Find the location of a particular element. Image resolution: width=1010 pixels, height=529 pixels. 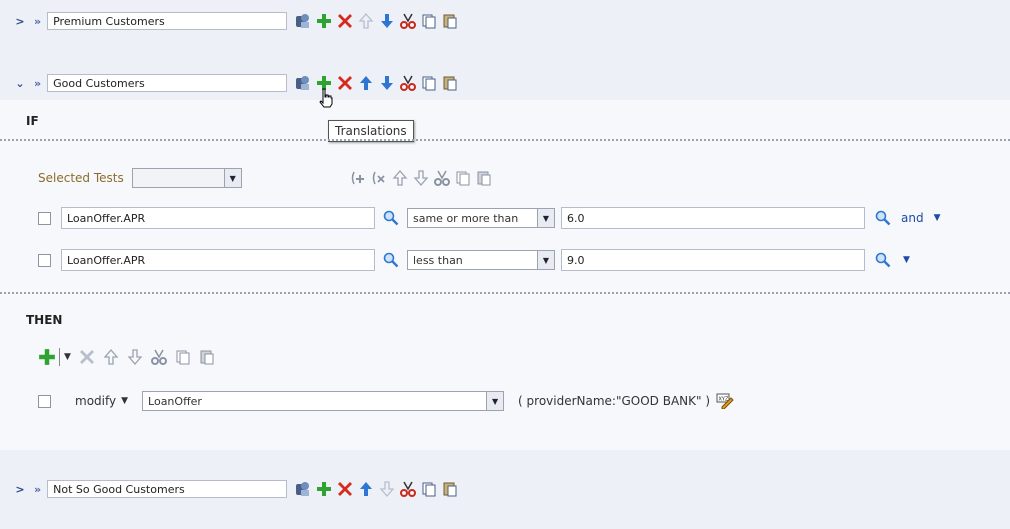

edit-properties-icon: XYZ is located at coordinates (725, 401).